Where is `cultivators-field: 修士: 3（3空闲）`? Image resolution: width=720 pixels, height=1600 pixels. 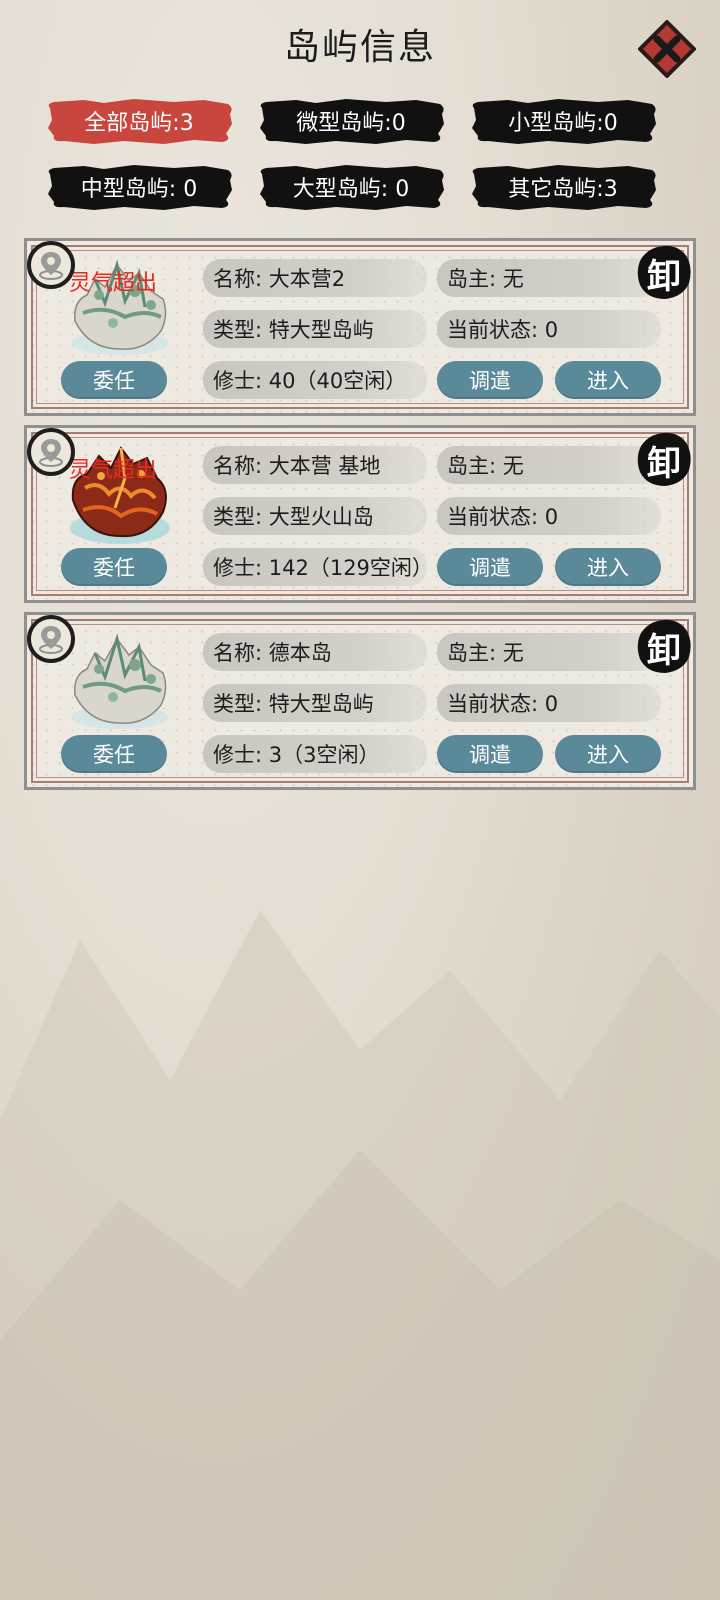
cultivators-field: 修士: 3（3空闲） is located at coordinates (315, 754).